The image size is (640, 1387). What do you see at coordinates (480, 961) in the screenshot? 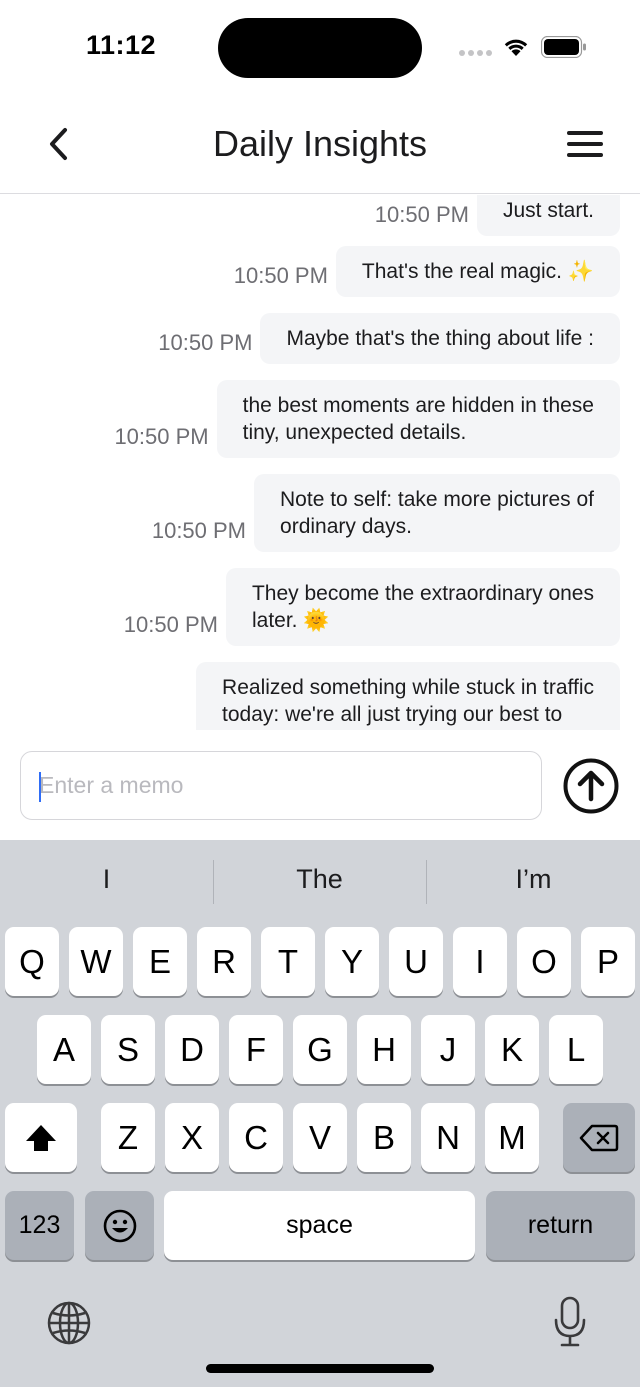
I see `key-i: I` at bounding box center [480, 961].